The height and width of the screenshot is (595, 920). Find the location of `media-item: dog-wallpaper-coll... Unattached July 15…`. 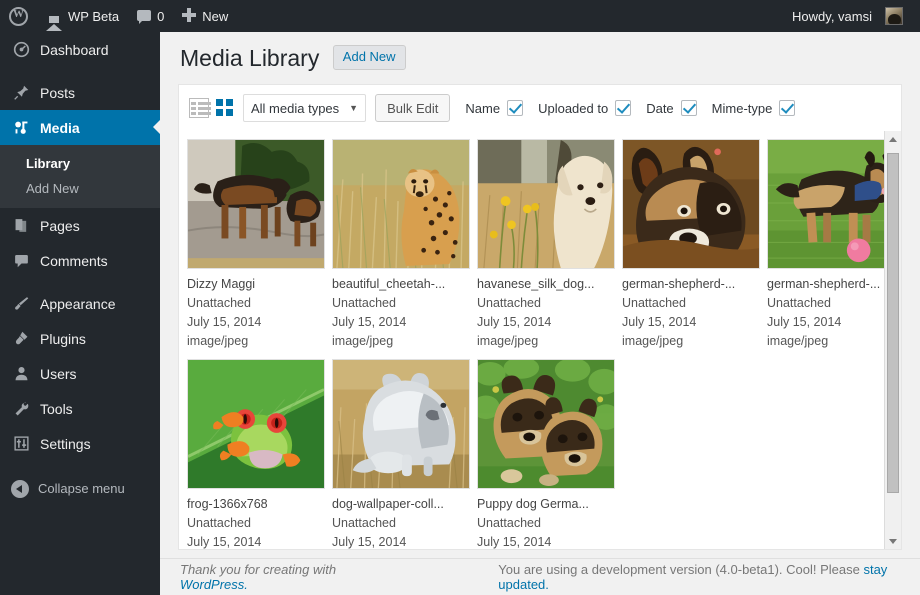

media-item: dog-wallpaper-coll... Unattached July 15… is located at coordinates (401, 454).